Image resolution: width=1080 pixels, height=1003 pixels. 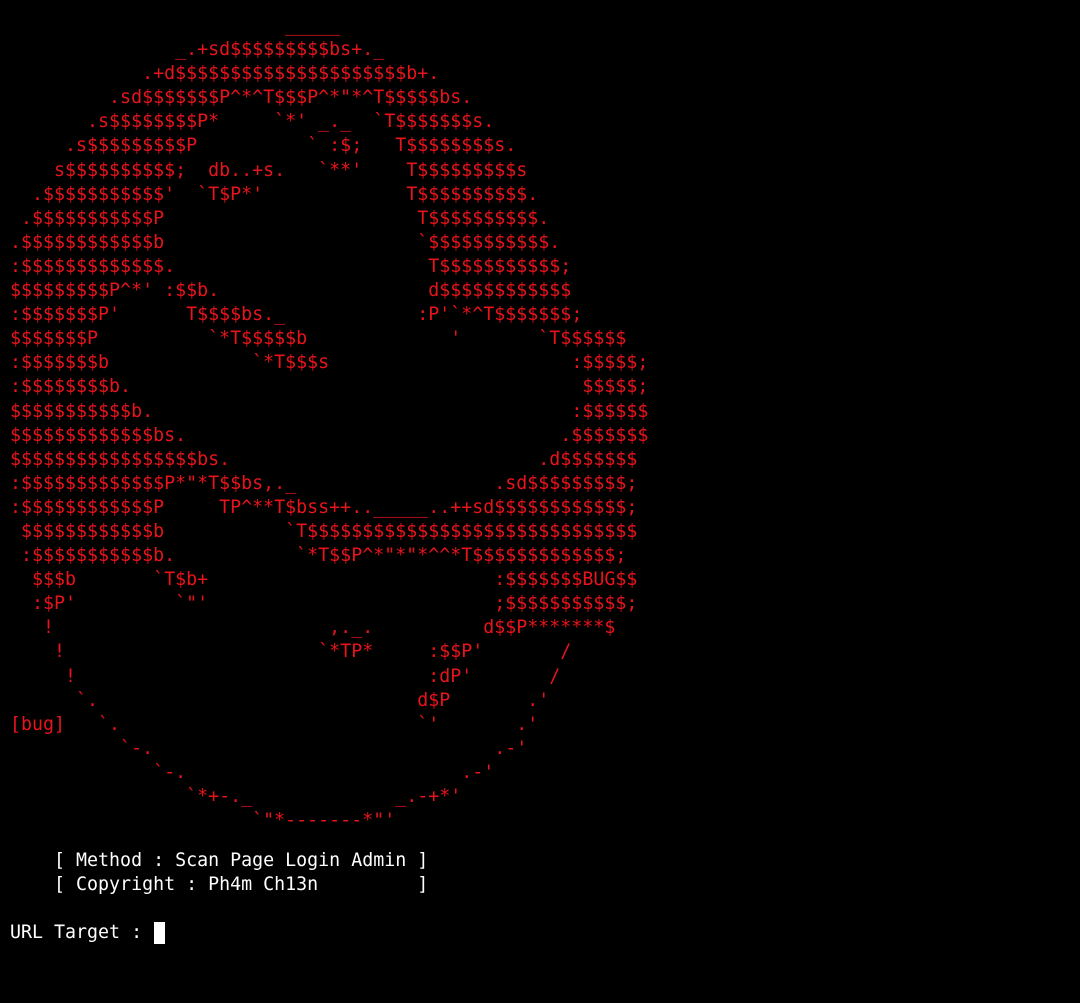 What do you see at coordinates (160, 933) in the screenshot?
I see `text-cursor` at bounding box center [160, 933].